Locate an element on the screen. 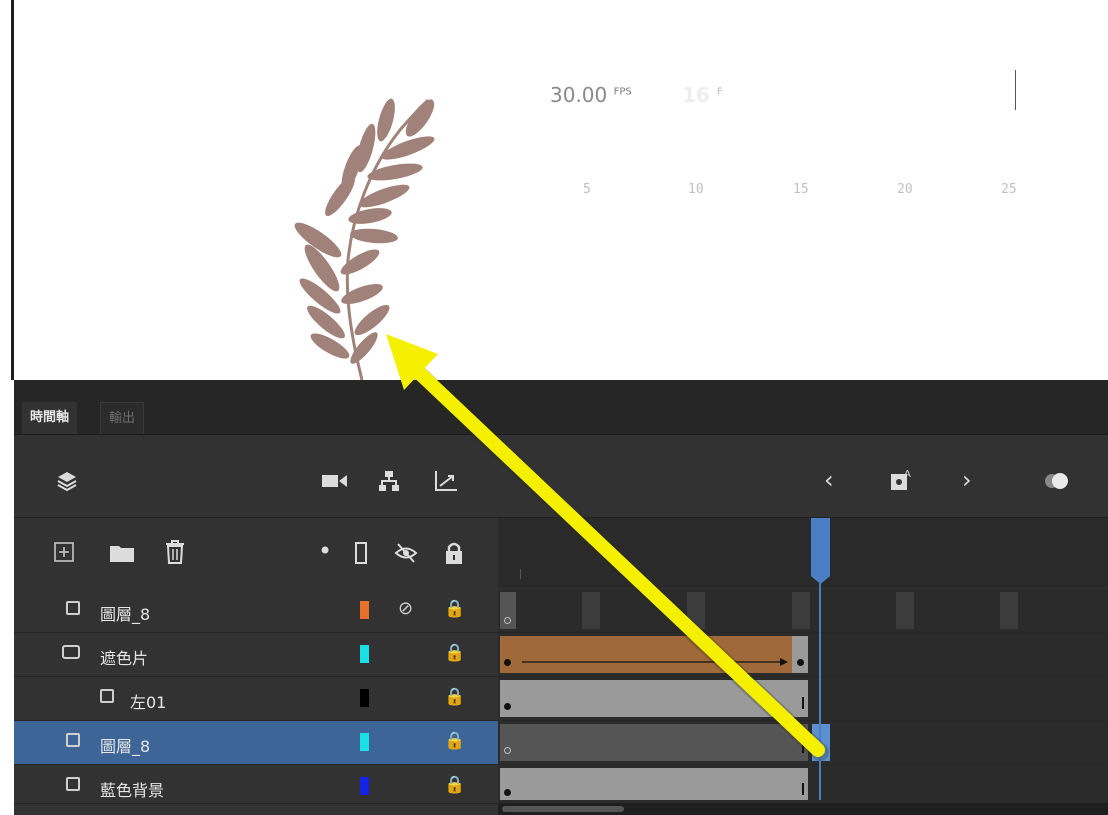 Image resolution: width=1108 pixels, height=815 pixels. ruler-label-20: 20 is located at coordinates (905, 189).